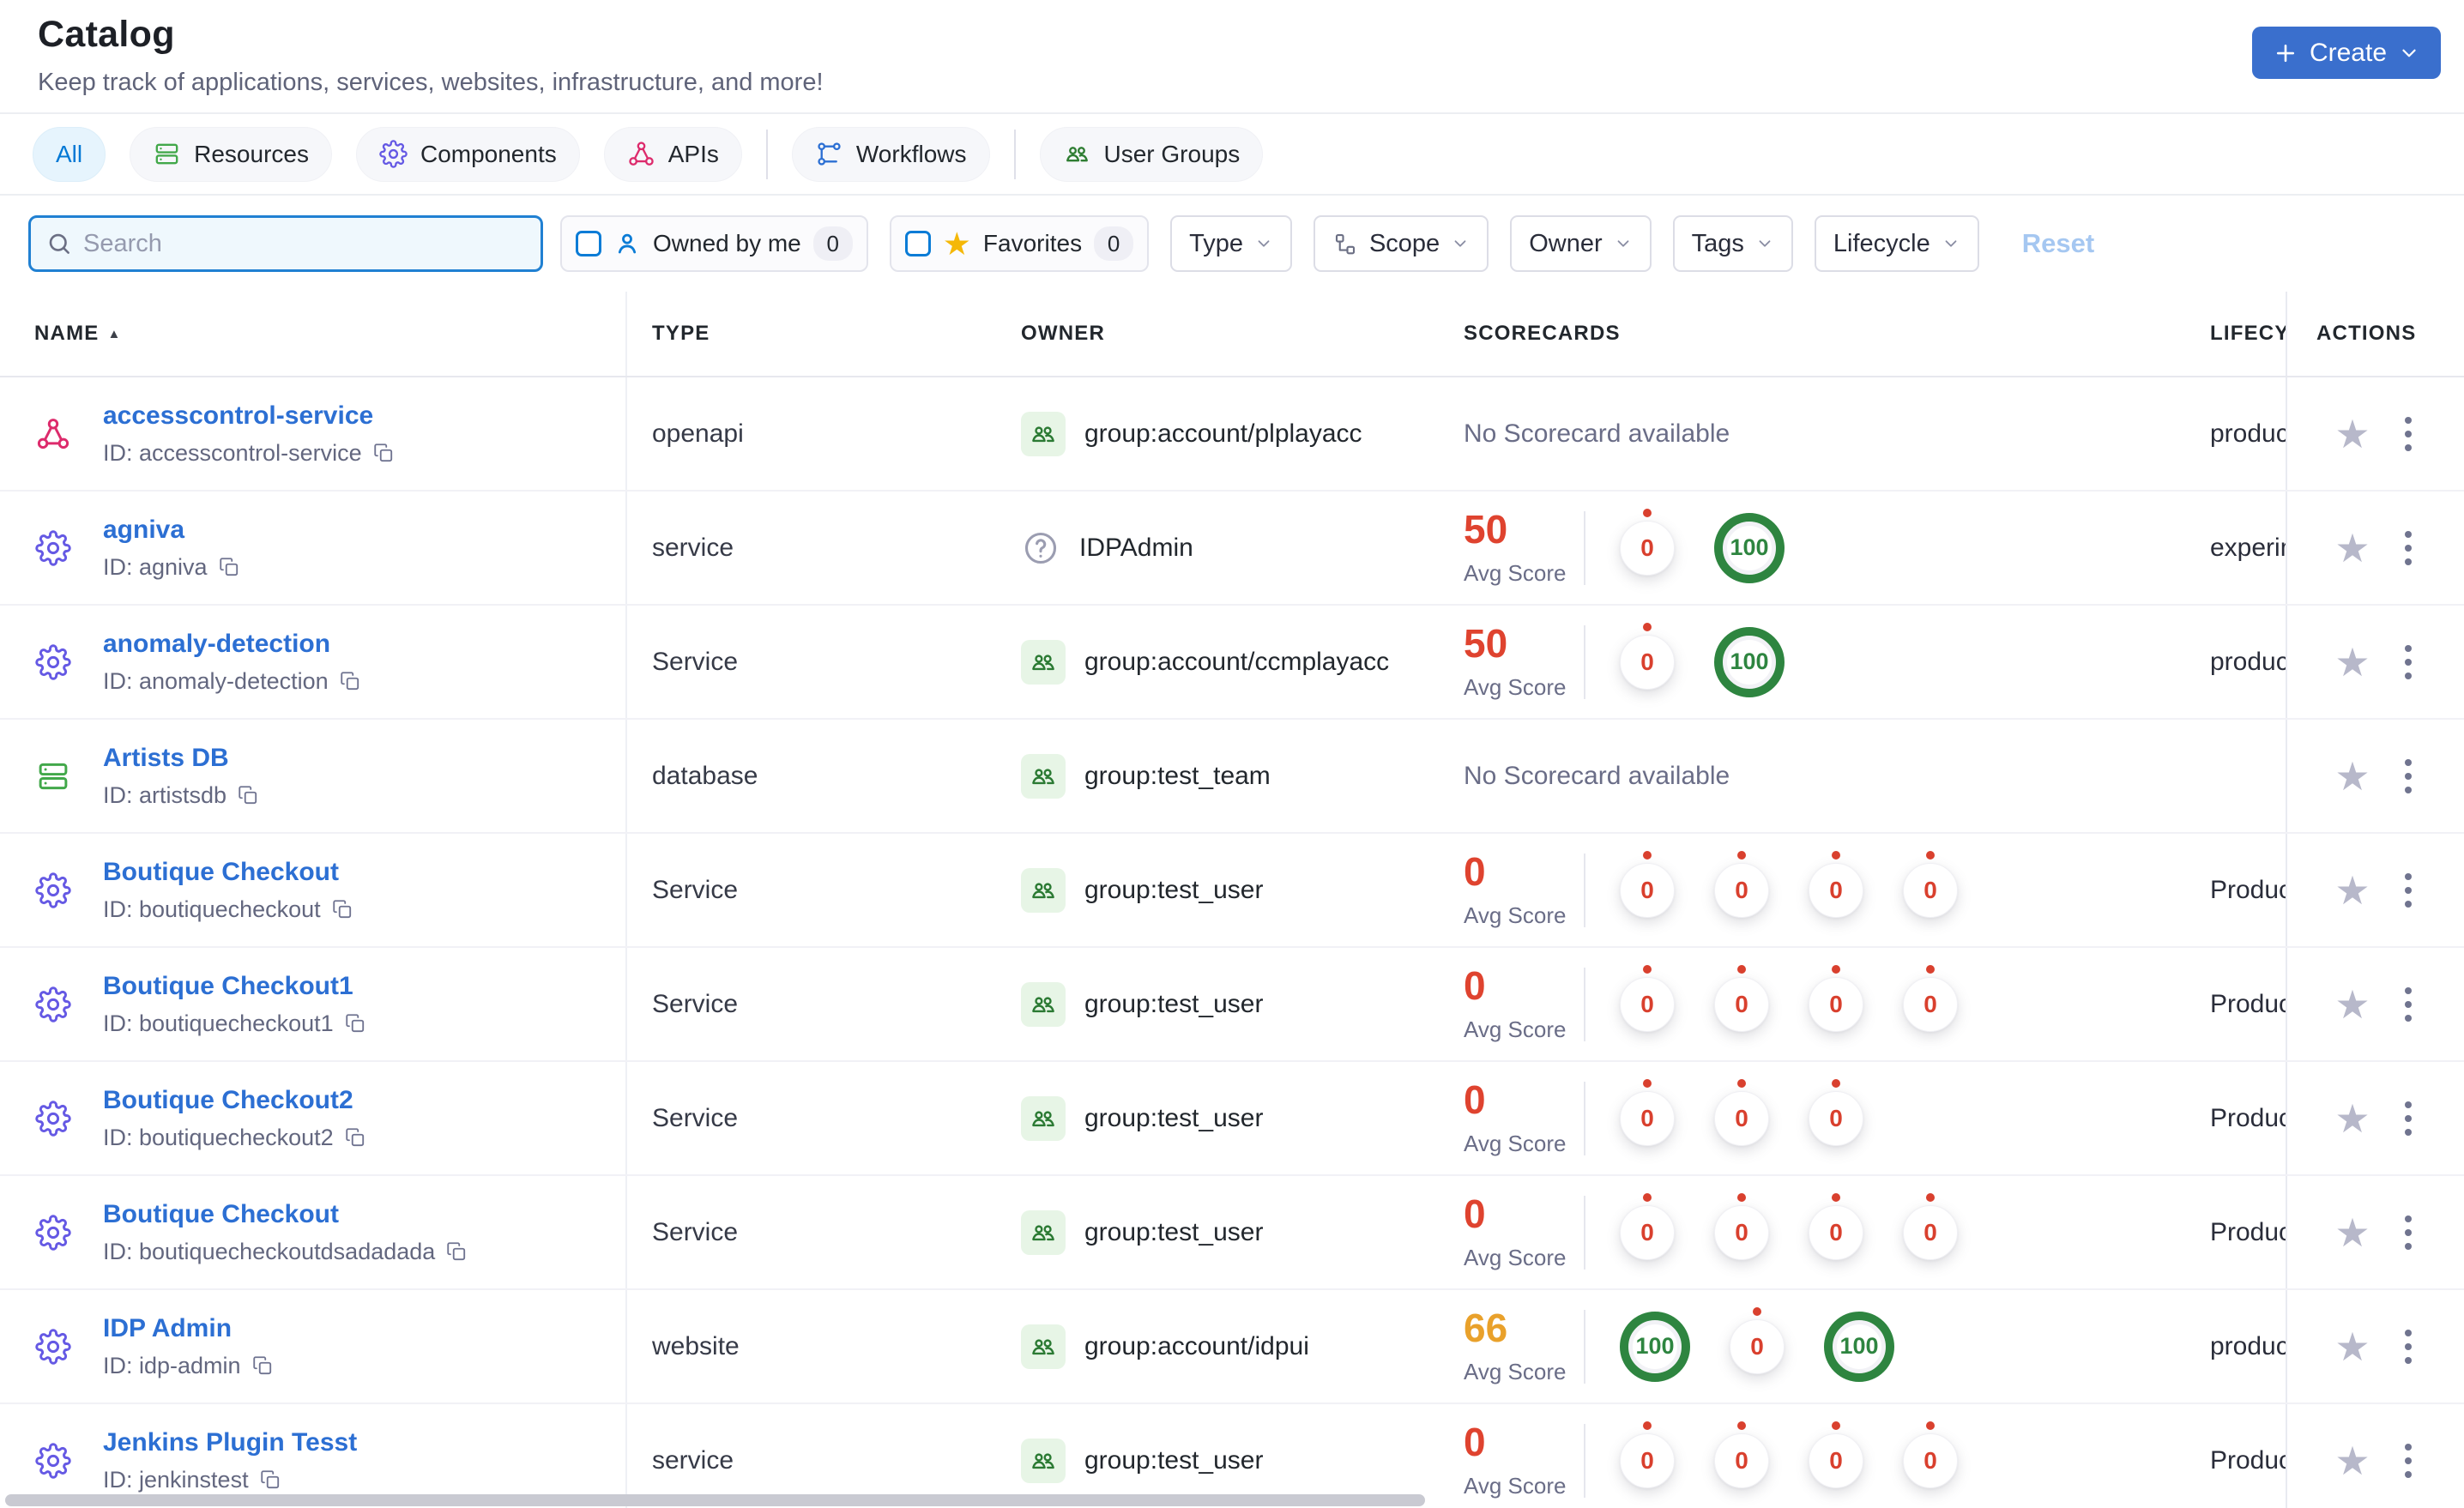 The width and height of the screenshot is (2464, 1508). Describe the element at coordinates (232, 644) in the screenshot. I see `entity-name-link: anomaly-detection` at that location.